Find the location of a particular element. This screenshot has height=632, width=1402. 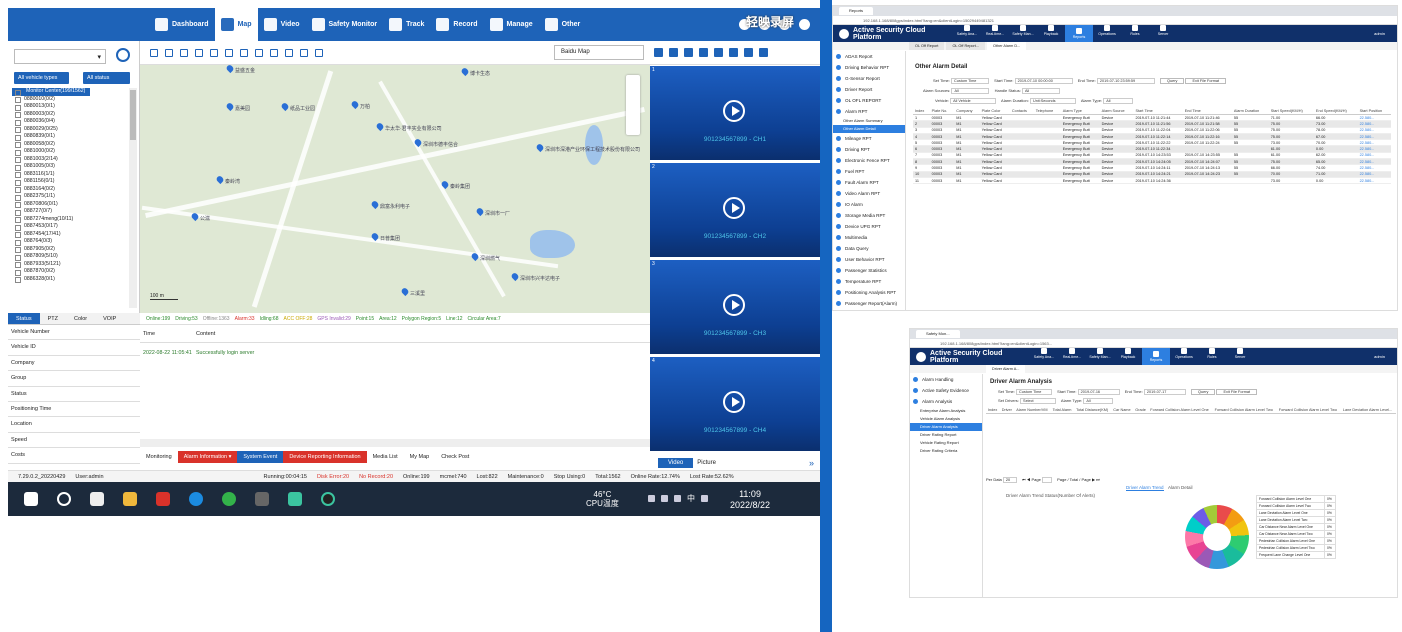

sidebar-item: Driving Behavior RPT is located at coordinates (869, 67).